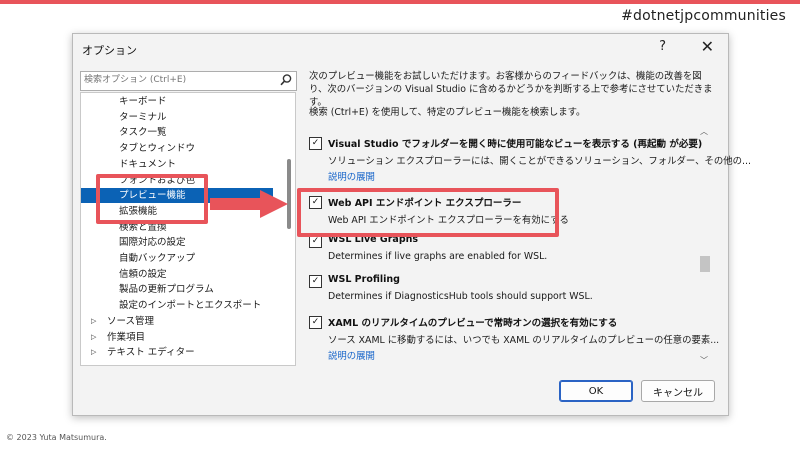 The height and width of the screenshot is (450, 800). What do you see at coordinates (704, 131) in the screenshot?
I see `scroll-up-icon: ︿` at bounding box center [704, 131].